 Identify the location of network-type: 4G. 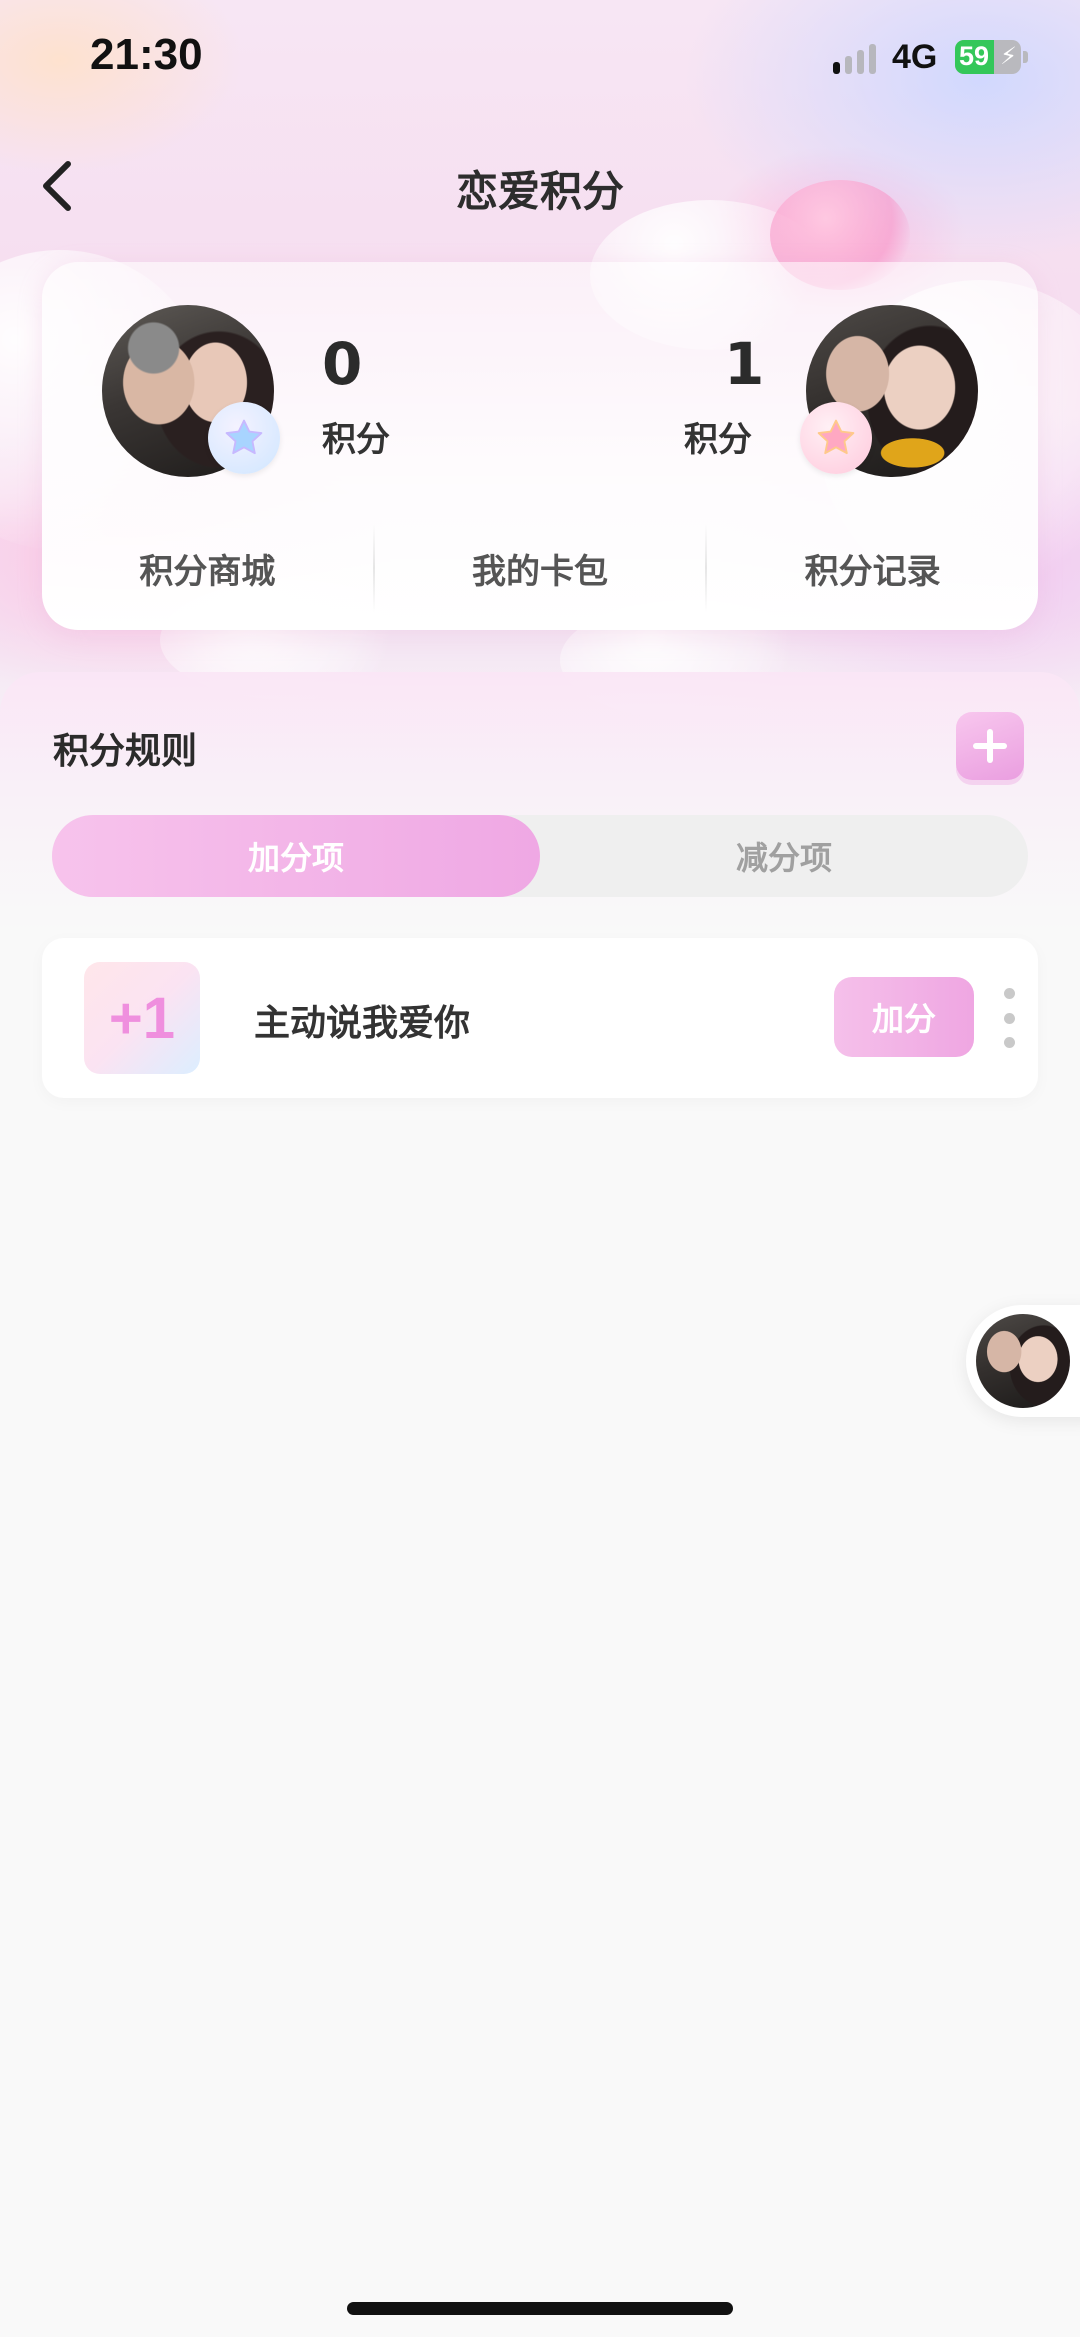
(915, 57).